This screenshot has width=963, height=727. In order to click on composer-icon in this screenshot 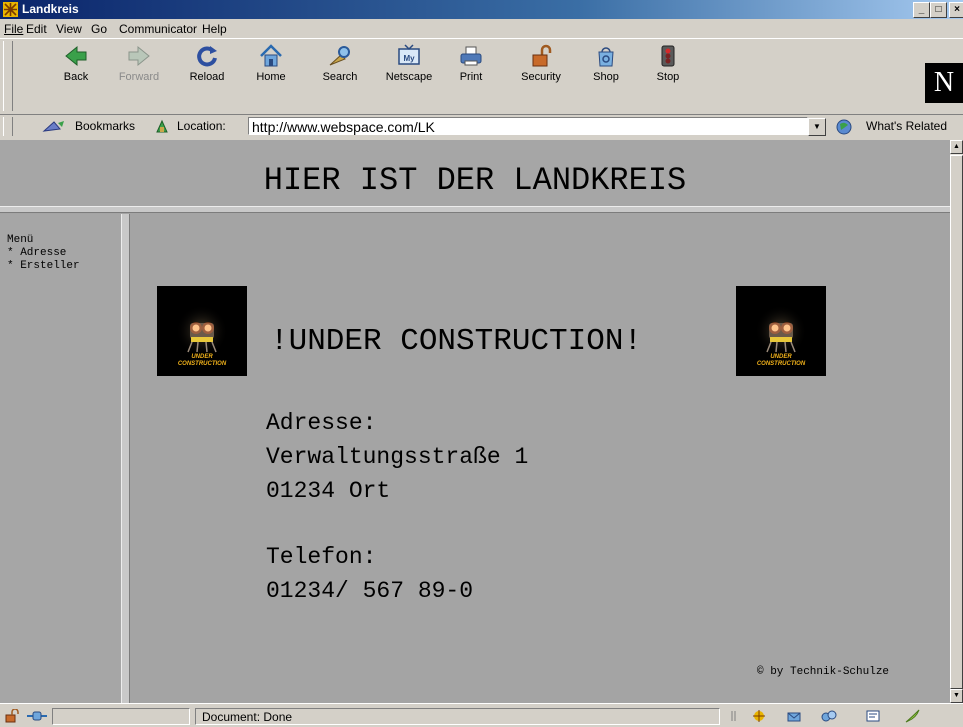, I will do `click(873, 716)`.